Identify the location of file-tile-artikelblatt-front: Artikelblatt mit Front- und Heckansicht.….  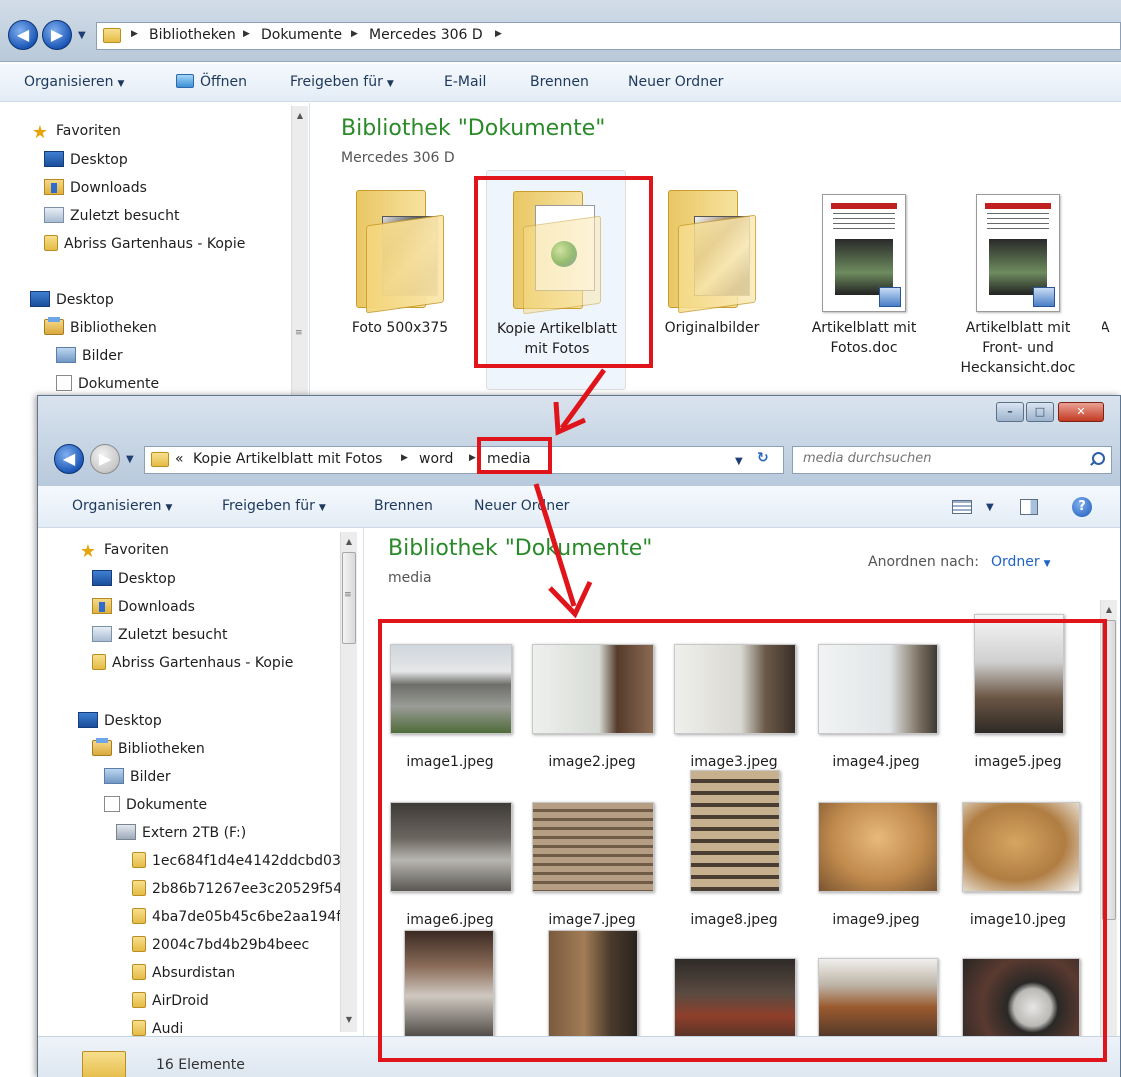
(1018, 280).